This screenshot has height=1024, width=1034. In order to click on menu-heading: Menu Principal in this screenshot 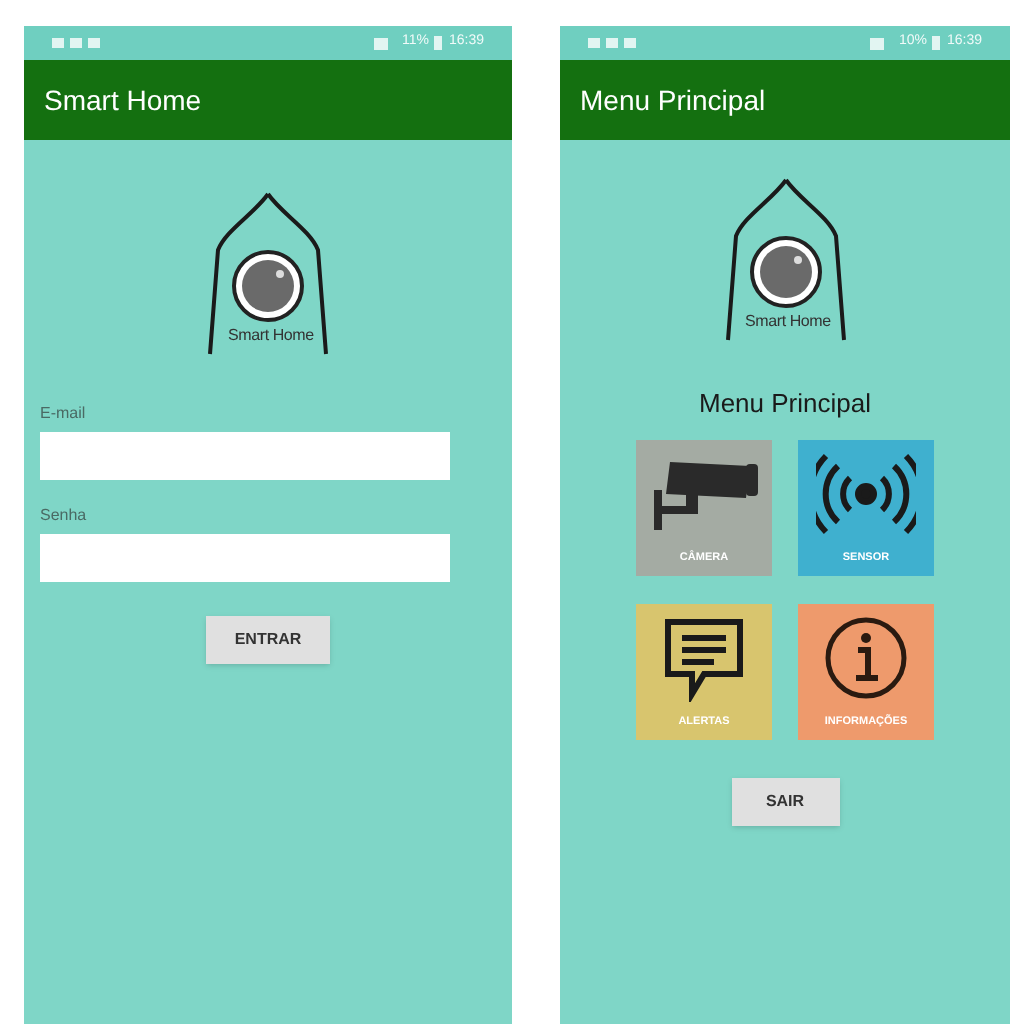, I will do `click(785, 404)`.